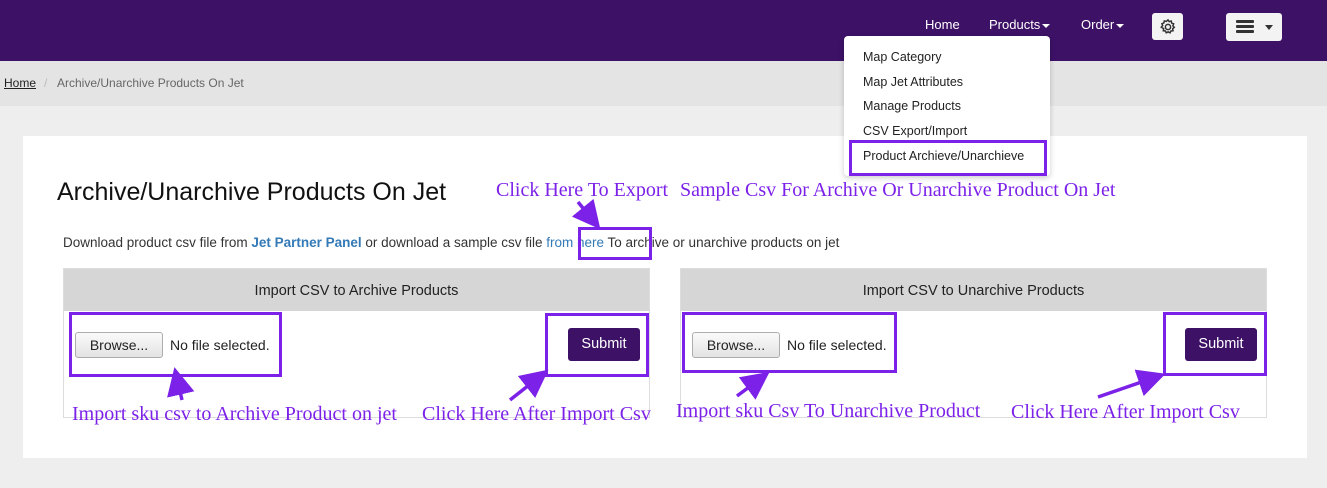 This screenshot has width=1327, height=488. Describe the element at coordinates (1131, 384) in the screenshot. I see `arrow-to-unarchive-submit` at that location.